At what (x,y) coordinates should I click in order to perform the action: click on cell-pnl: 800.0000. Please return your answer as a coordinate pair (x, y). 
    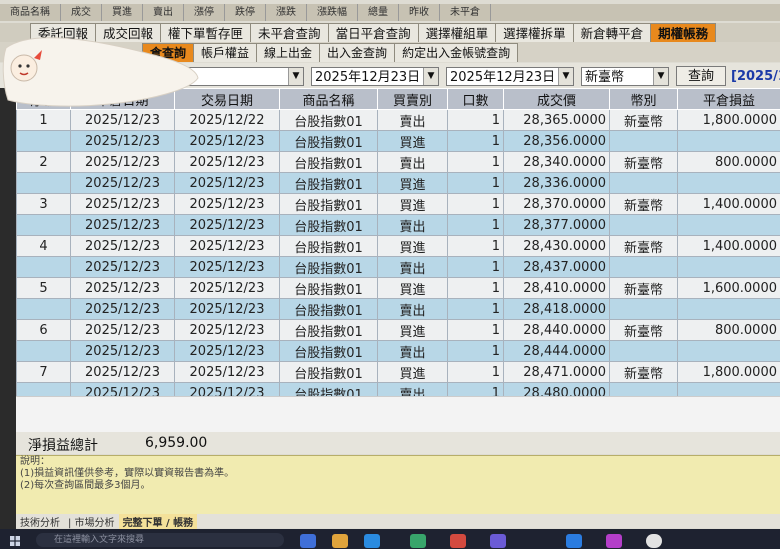
    Looking at the image, I should click on (728, 330).